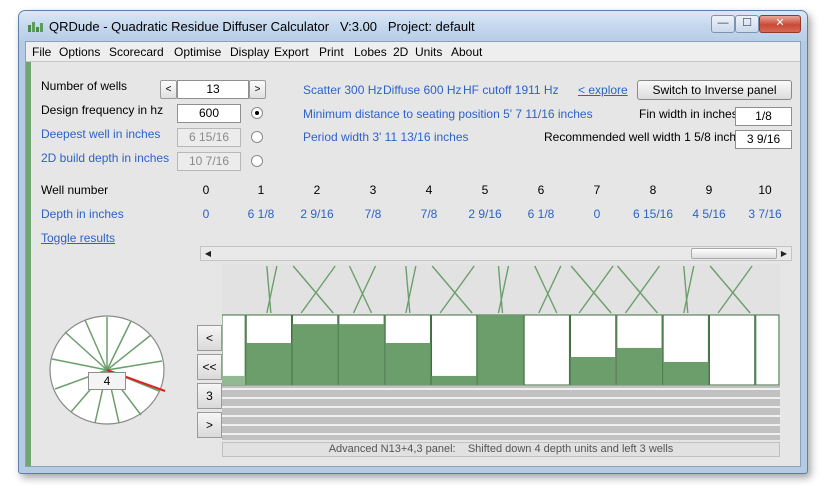 This screenshot has width=826, height=491. I want to click on well-number-cell: 7, so click(597, 190).